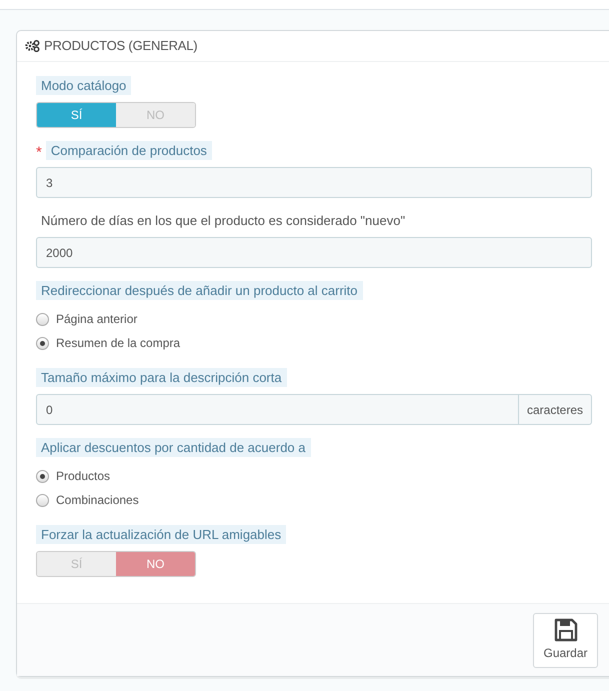  I want to click on radio-label: Productos, so click(83, 476).